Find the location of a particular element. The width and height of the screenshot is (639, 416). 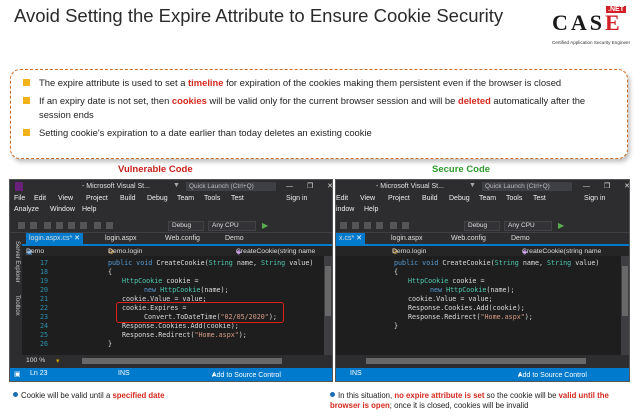

zoom-level: 100 % is located at coordinates (35, 360).